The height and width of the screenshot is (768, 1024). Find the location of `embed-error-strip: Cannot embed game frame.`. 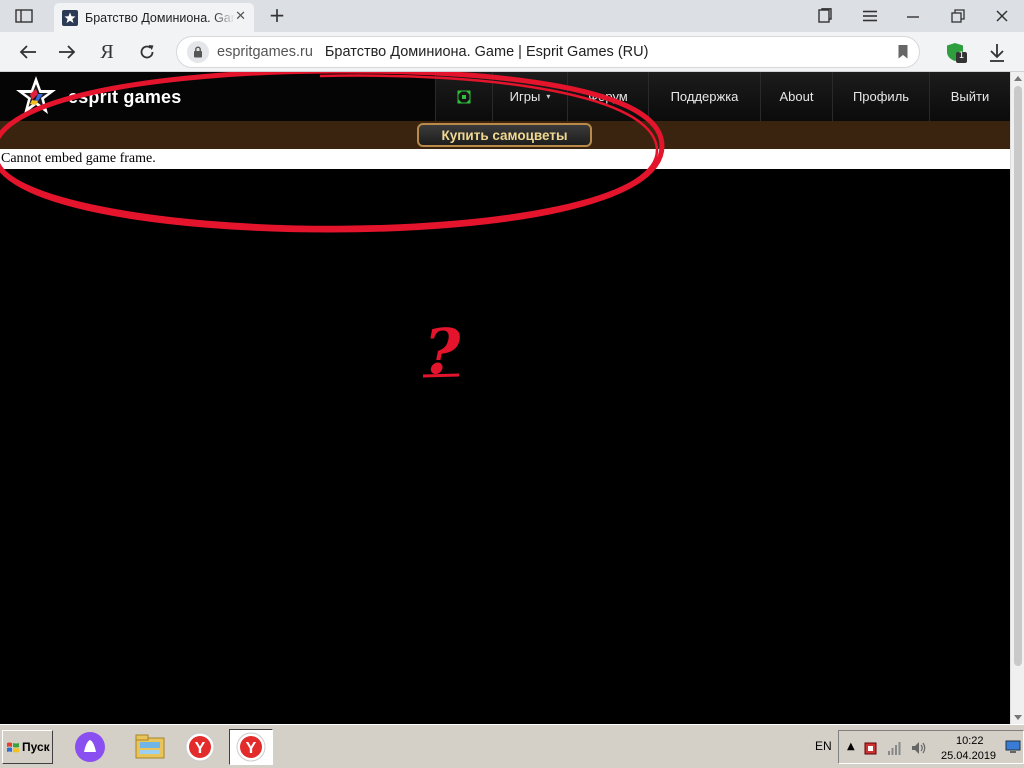

embed-error-strip: Cannot embed game frame. is located at coordinates (505, 159).